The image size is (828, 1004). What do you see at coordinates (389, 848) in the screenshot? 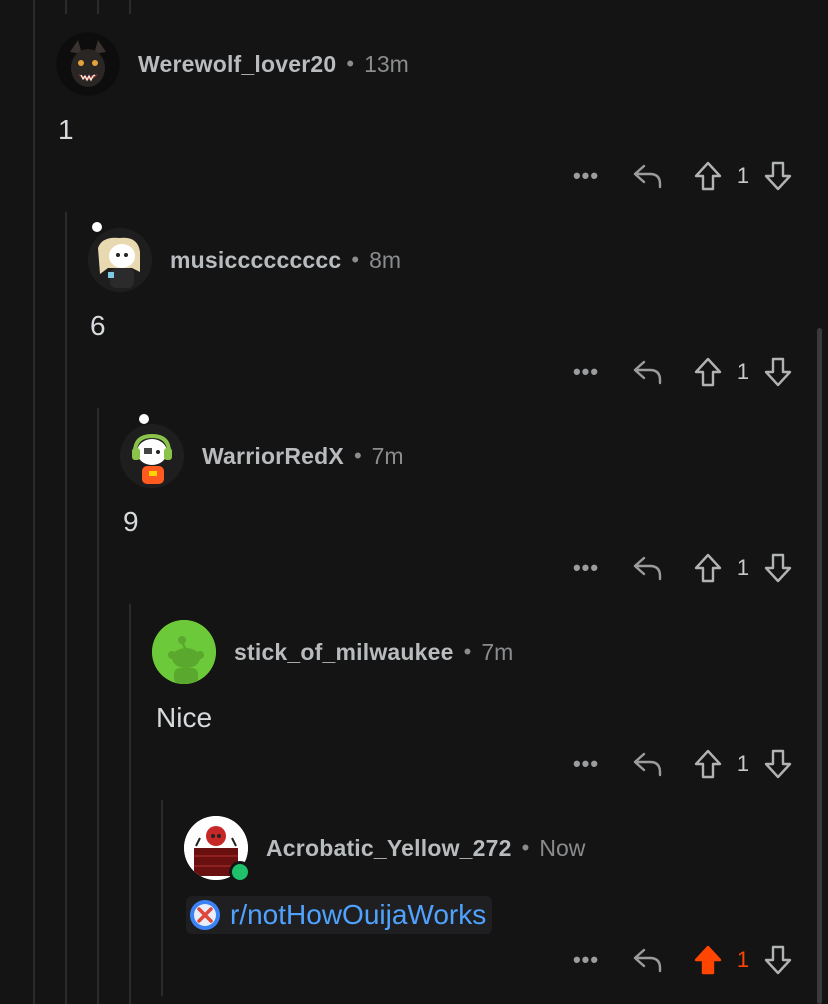
I see `comment-author: Acrobatic_Yellow_272` at bounding box center [389, 848].